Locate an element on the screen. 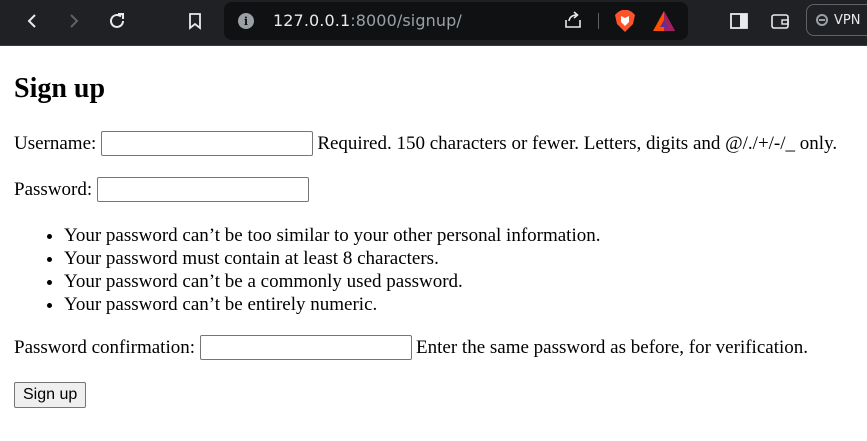 This screenshot has width=867, height=441. bookmark-button is located at coordinates (195, 21).